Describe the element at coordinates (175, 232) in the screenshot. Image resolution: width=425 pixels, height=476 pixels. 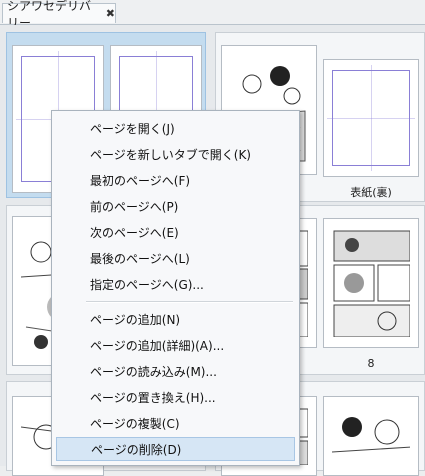
I see `menu-item-next-page: 次のページへ(E)` at that location.